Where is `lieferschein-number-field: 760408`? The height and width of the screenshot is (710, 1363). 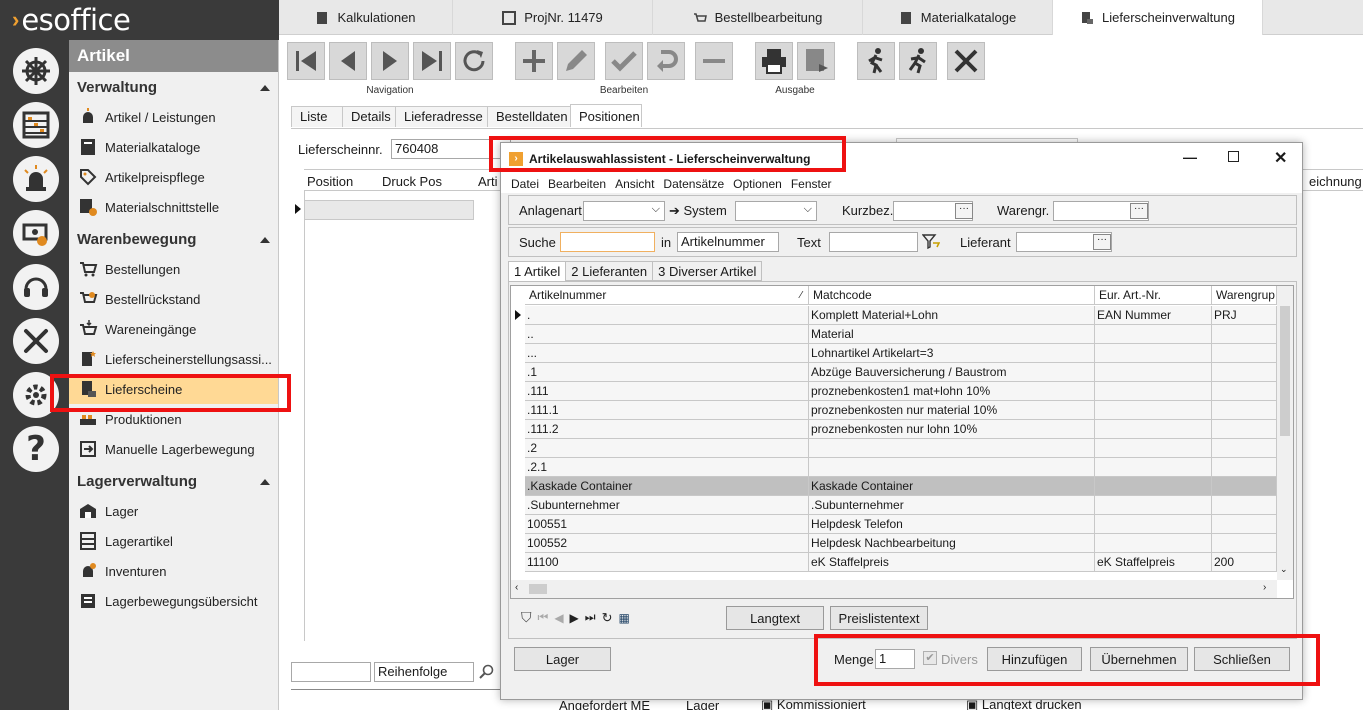 lieferschein-number-field: 760408 is located at coordinates (451, 149).